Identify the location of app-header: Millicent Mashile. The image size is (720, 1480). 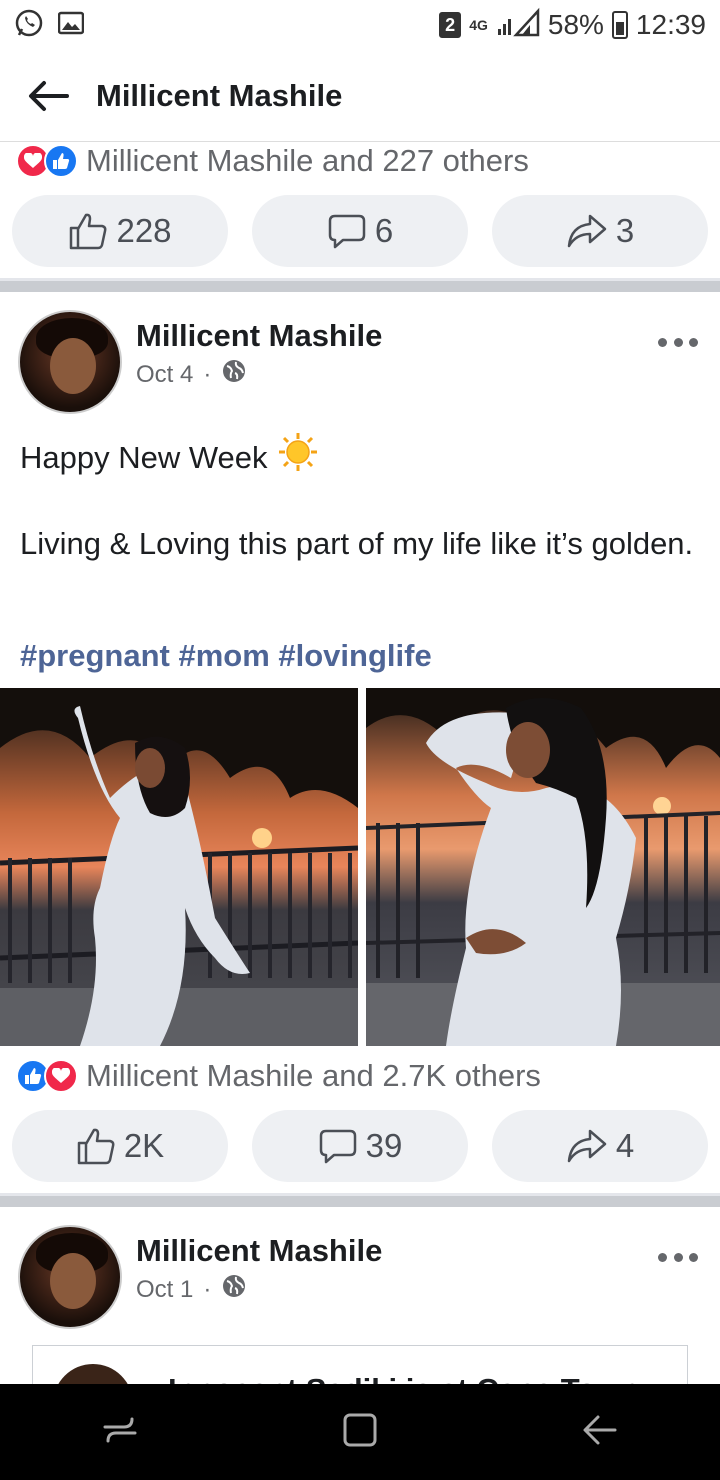
(360, 96).